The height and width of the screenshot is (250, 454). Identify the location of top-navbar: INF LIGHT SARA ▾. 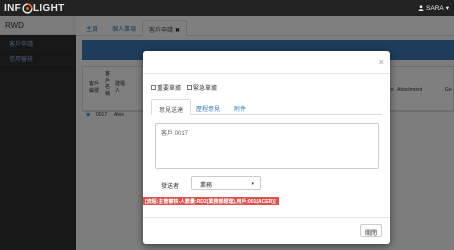
(227, 8).